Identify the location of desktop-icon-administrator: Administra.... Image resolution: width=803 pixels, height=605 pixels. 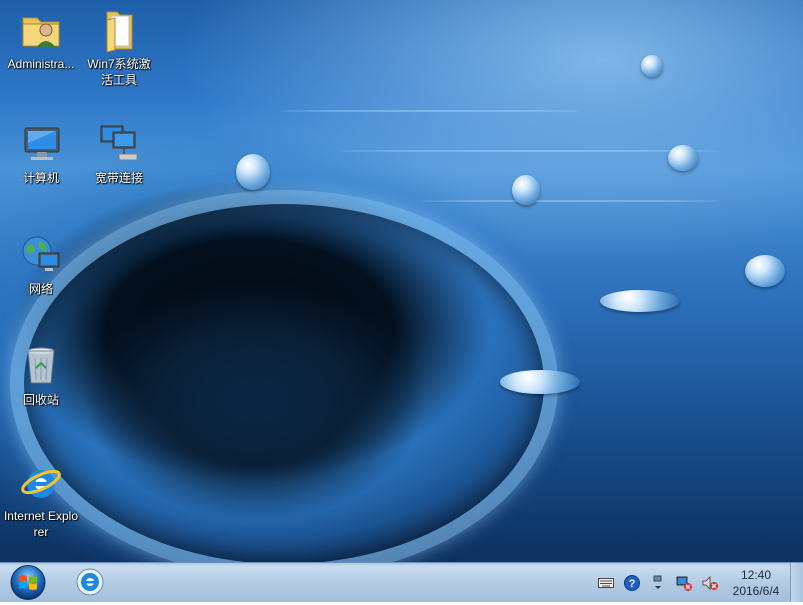
(41, 40).